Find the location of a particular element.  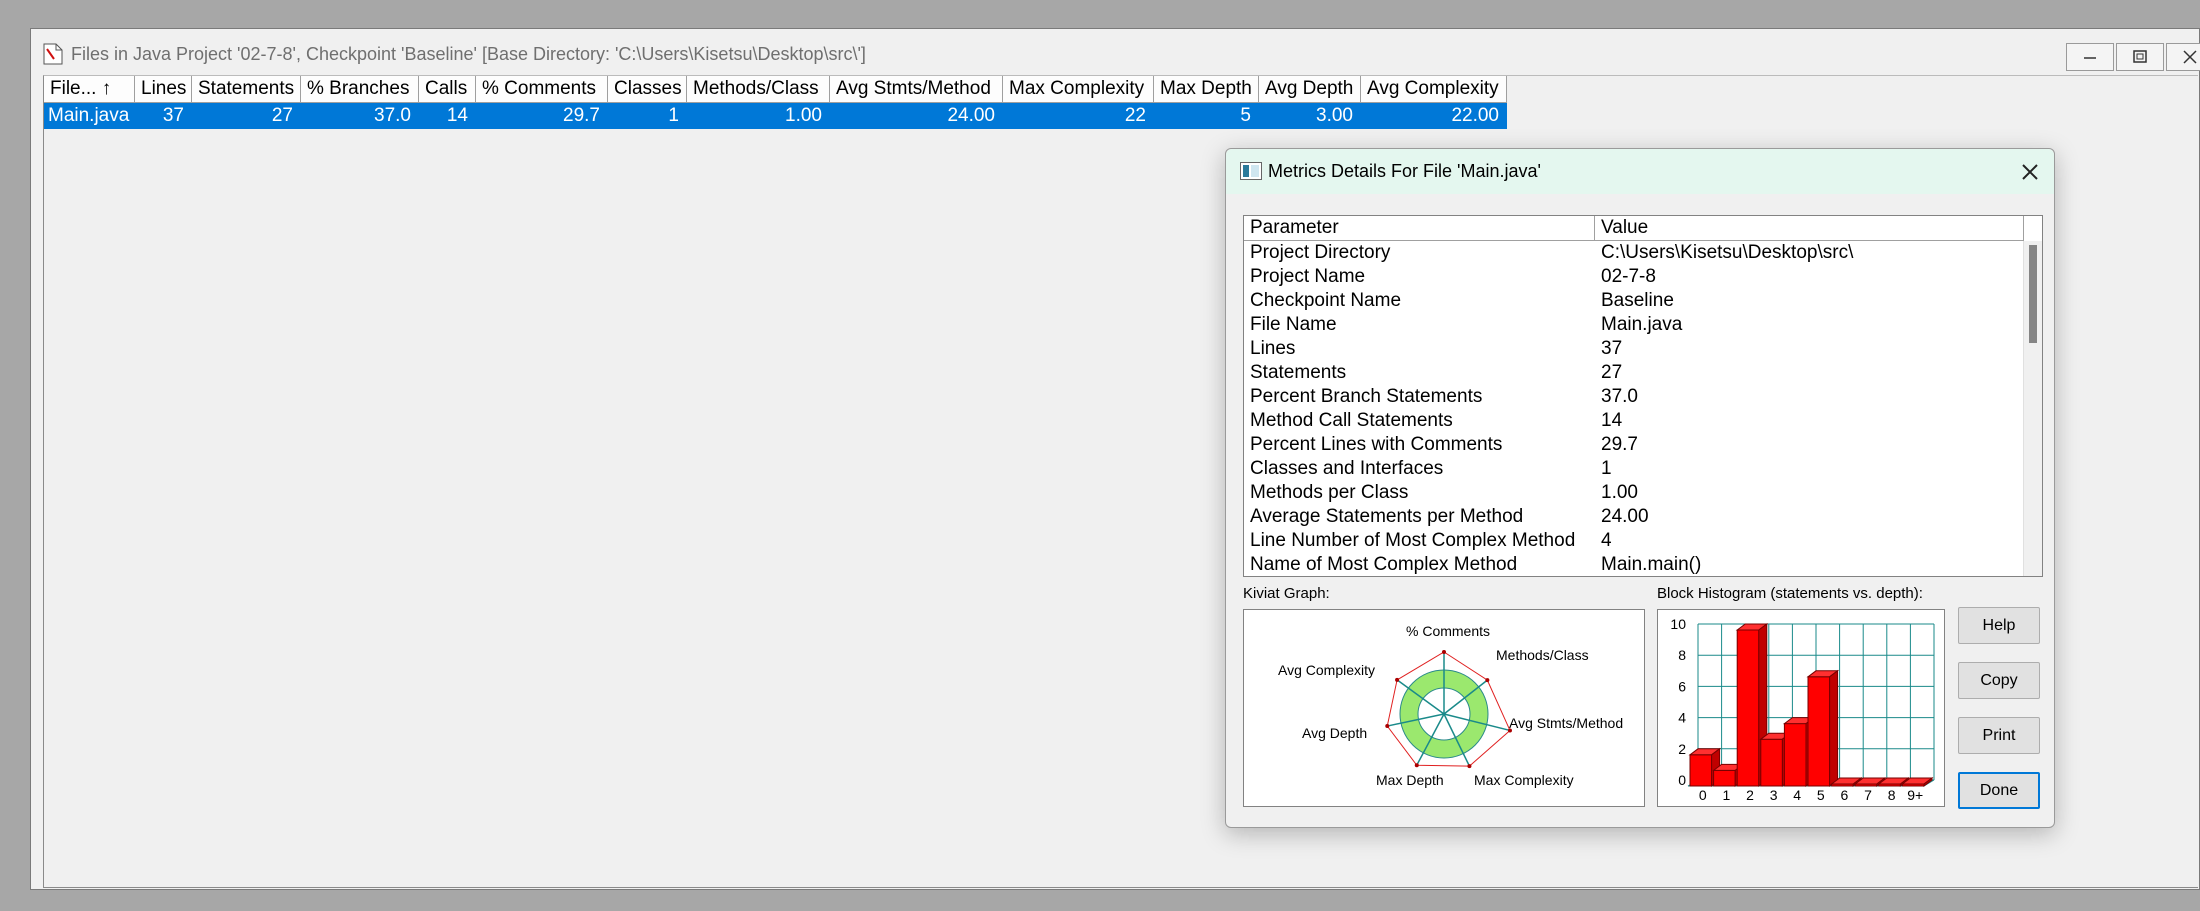

table-row: Classes and Interfaces 1 is located at coordinates (1634, 469).